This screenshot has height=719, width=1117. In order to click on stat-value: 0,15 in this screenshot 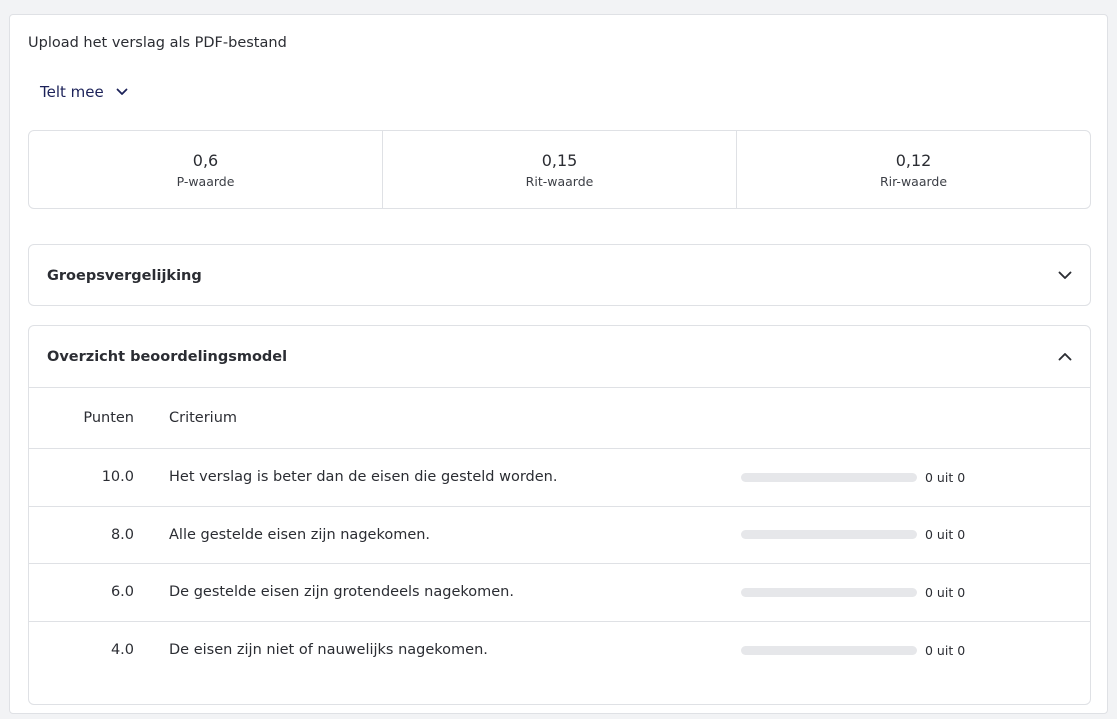, I will do `click(559, 160)`.